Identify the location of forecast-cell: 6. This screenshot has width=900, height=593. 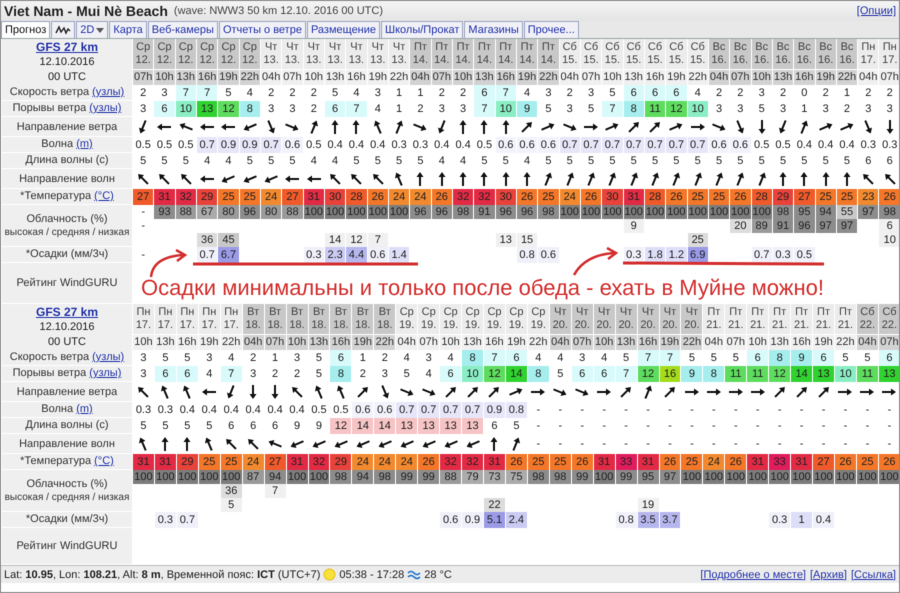
(823, 358).